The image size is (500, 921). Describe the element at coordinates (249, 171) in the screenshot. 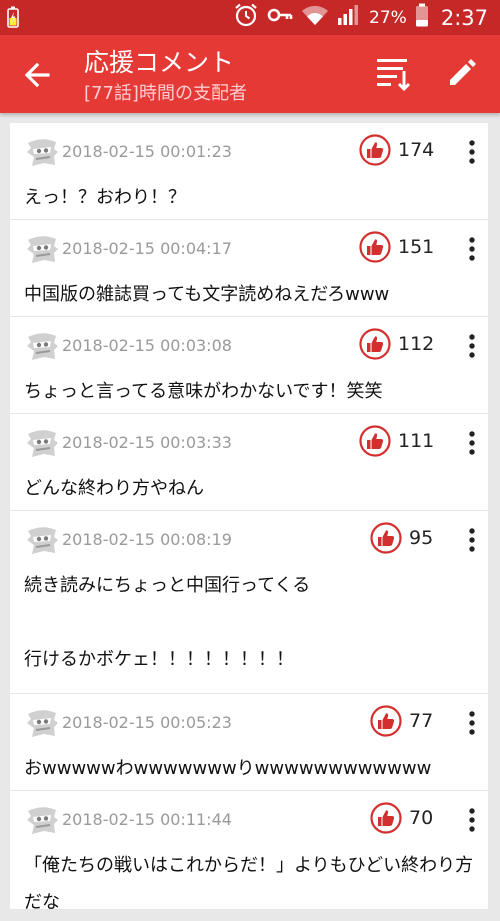

I see `comment-item: 2018-02-15 00:01:23 174 えっ！？おわり！？` at that location.